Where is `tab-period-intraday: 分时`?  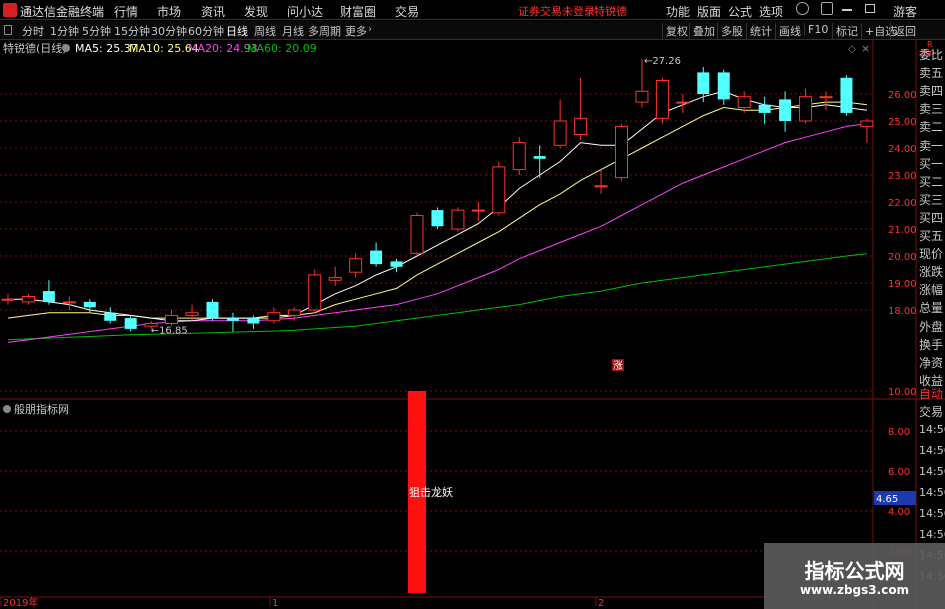 tab-period-intraday: 分时 is located at coordinates (33, 31).